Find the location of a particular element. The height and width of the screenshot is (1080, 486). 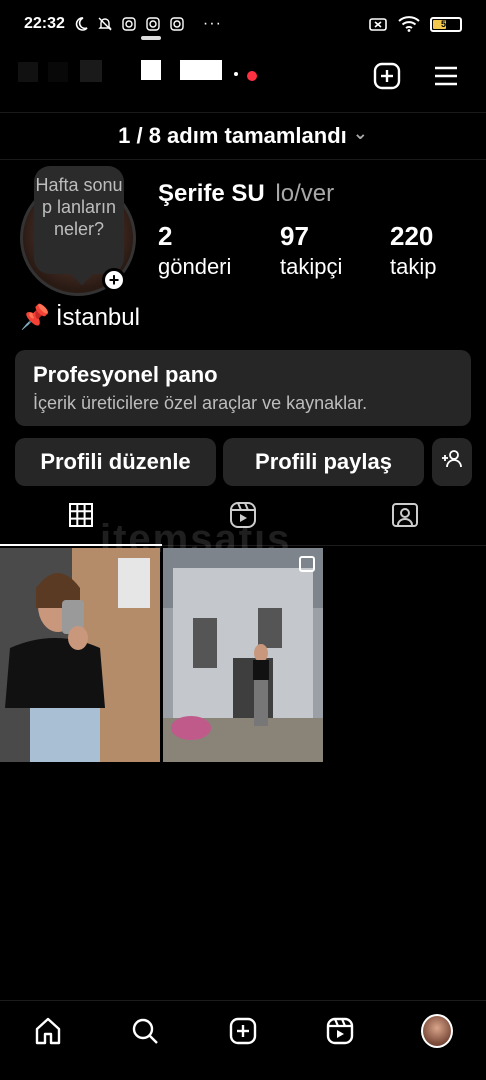

chevron-down-icon: ⌄ is located at coordinates (360, 132).